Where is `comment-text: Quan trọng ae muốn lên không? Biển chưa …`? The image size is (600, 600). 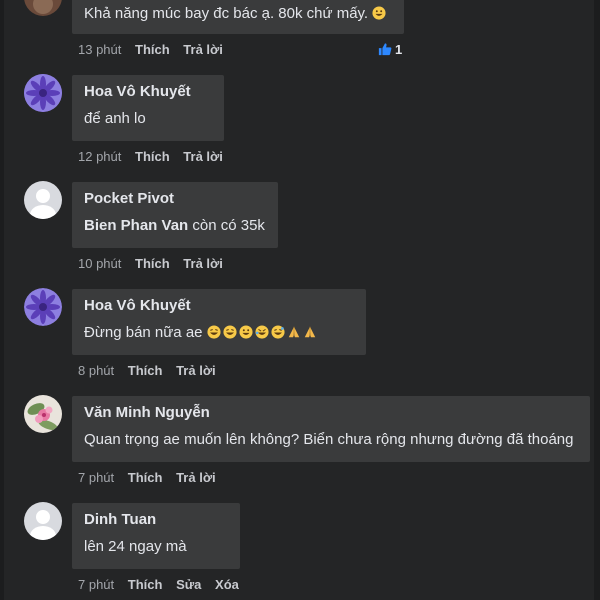
comment-text: Quan trọng ae muốn lên không? Biển chưa … is located at coordinates (329, 439).